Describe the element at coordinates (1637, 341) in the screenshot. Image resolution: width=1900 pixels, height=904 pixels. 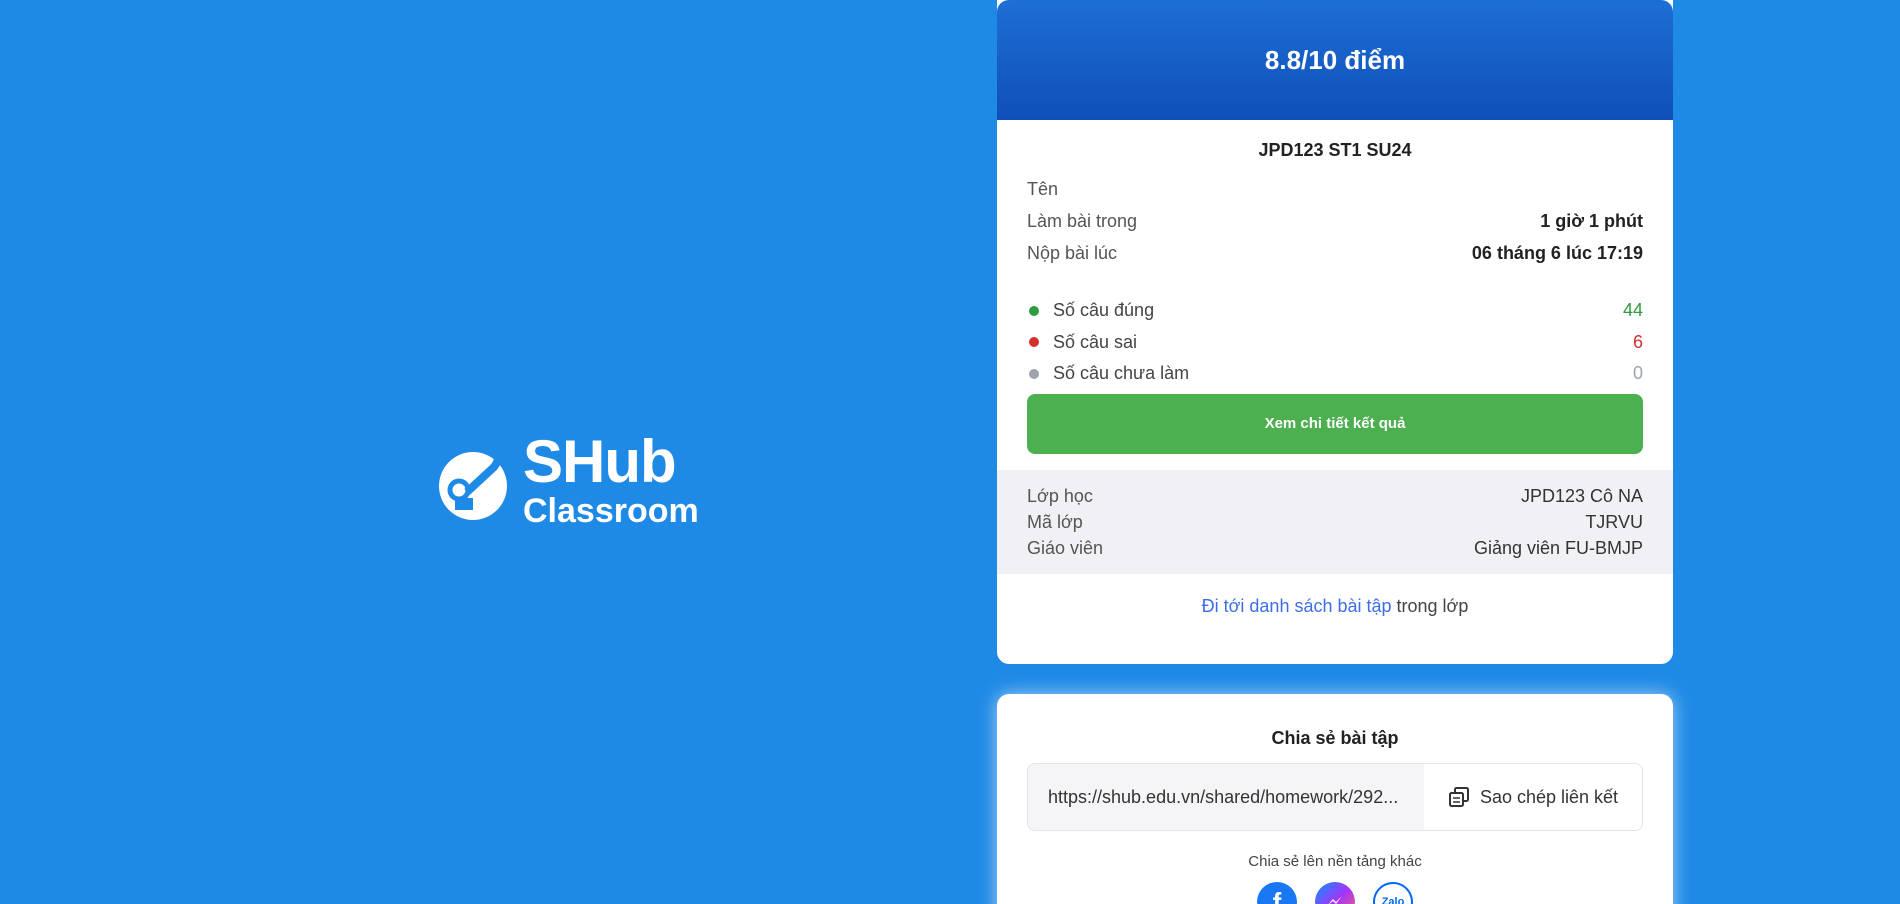
I see `stat-value: 6` at that location.